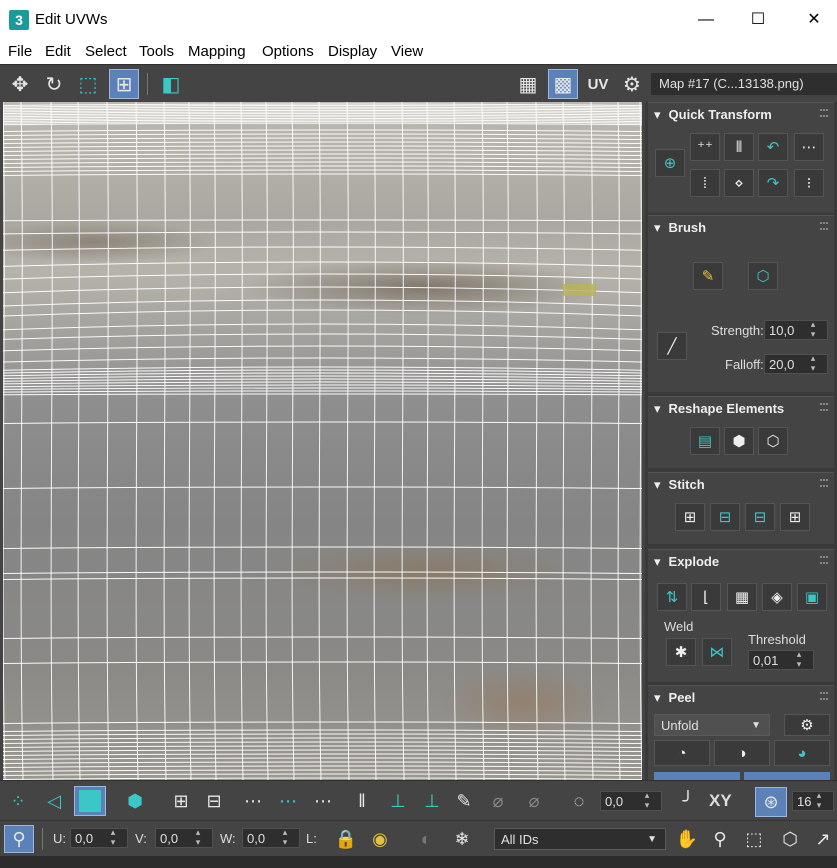 This screenshot has height=868, width=837. I want to click on hide-icon: ◐, so click(426, 839).